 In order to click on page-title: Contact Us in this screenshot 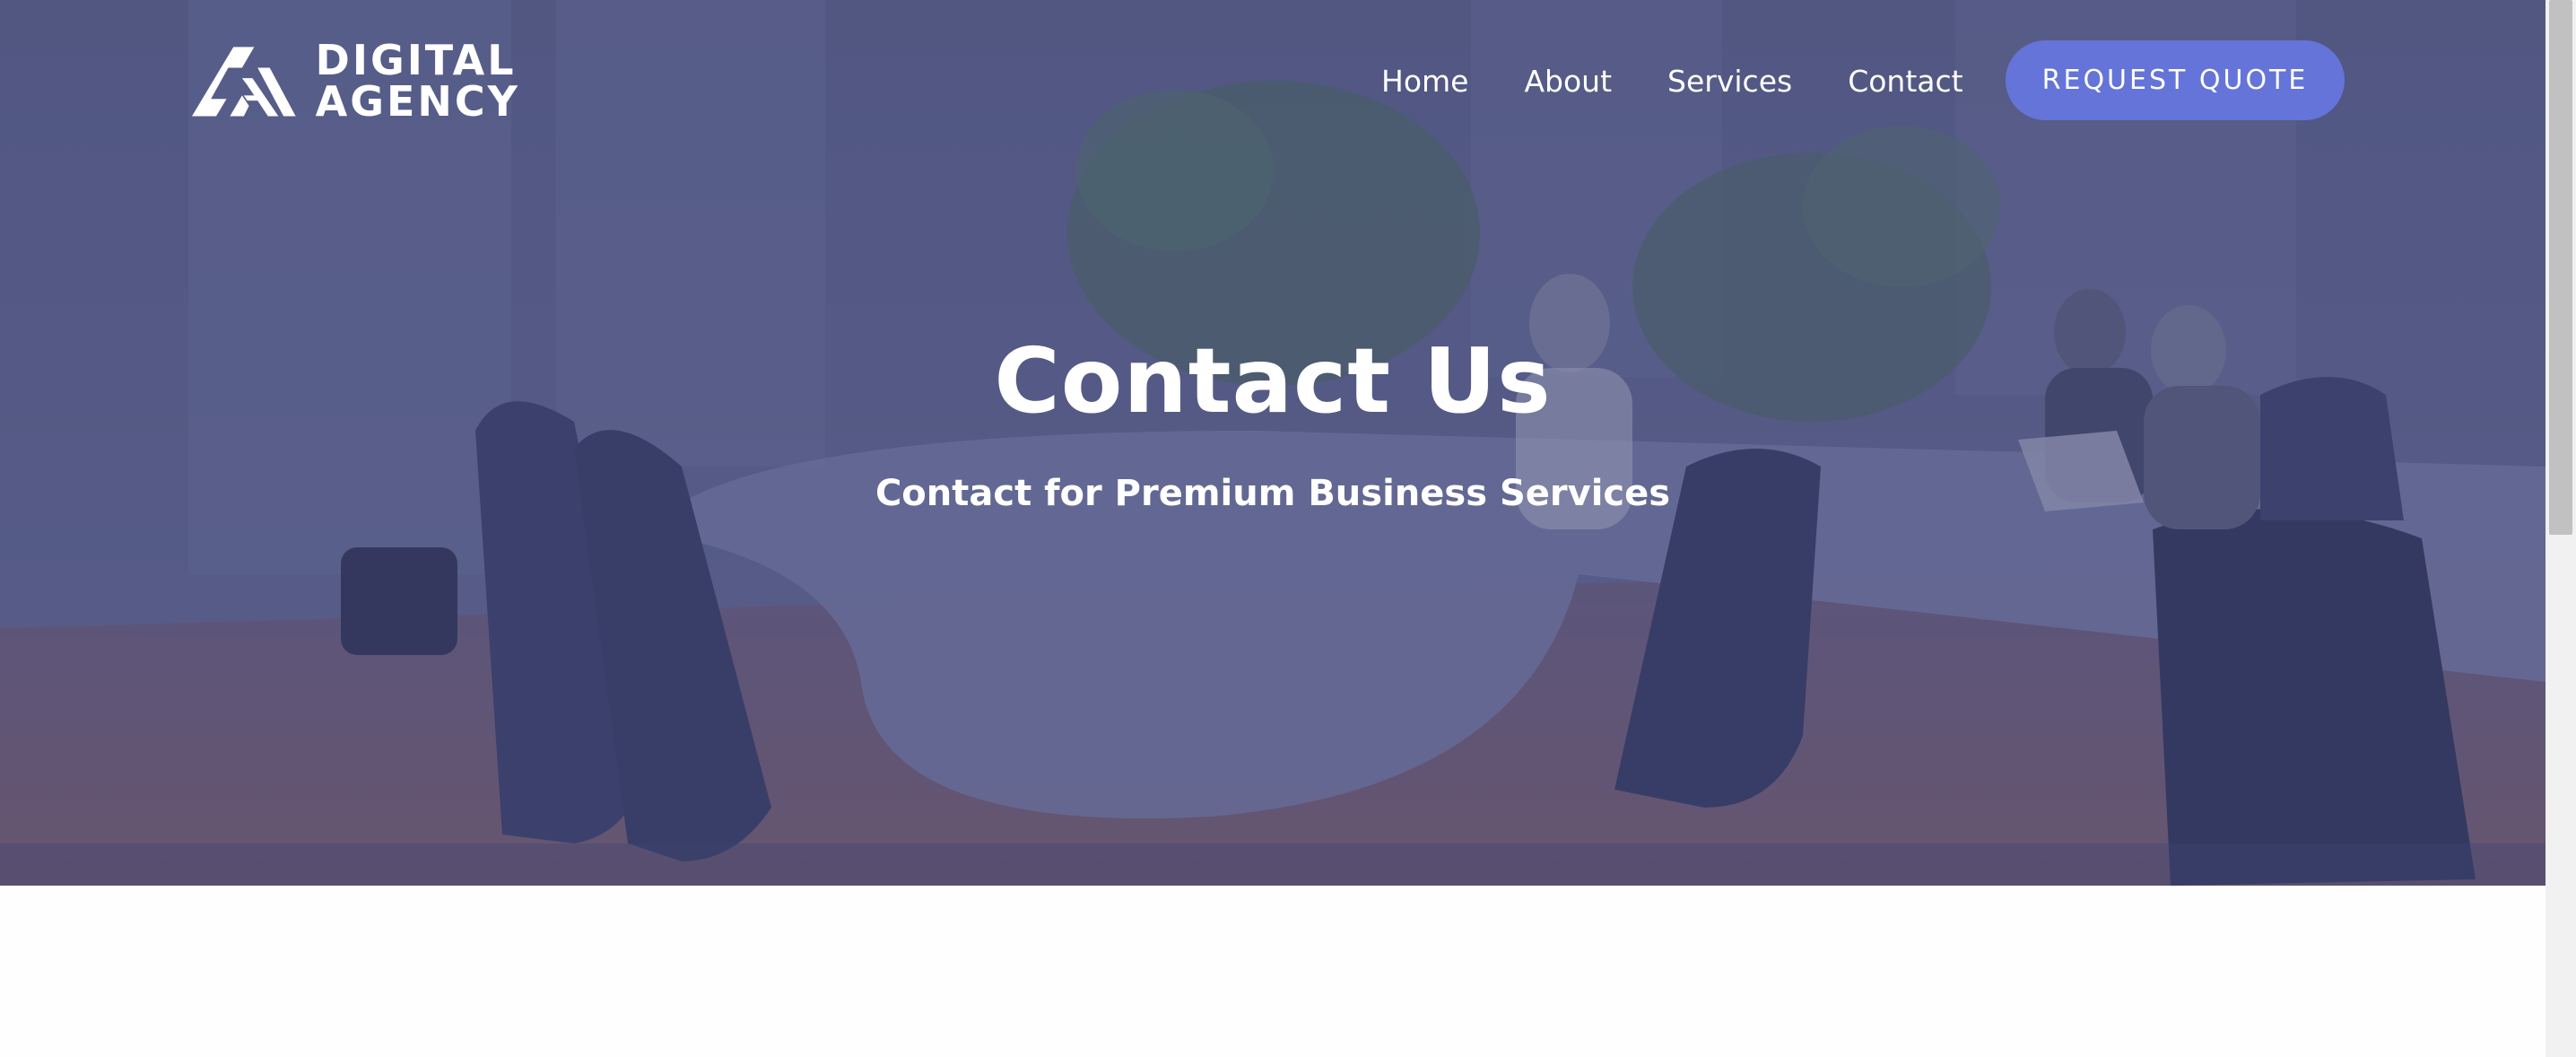, I will do `click(1273, 380)`.